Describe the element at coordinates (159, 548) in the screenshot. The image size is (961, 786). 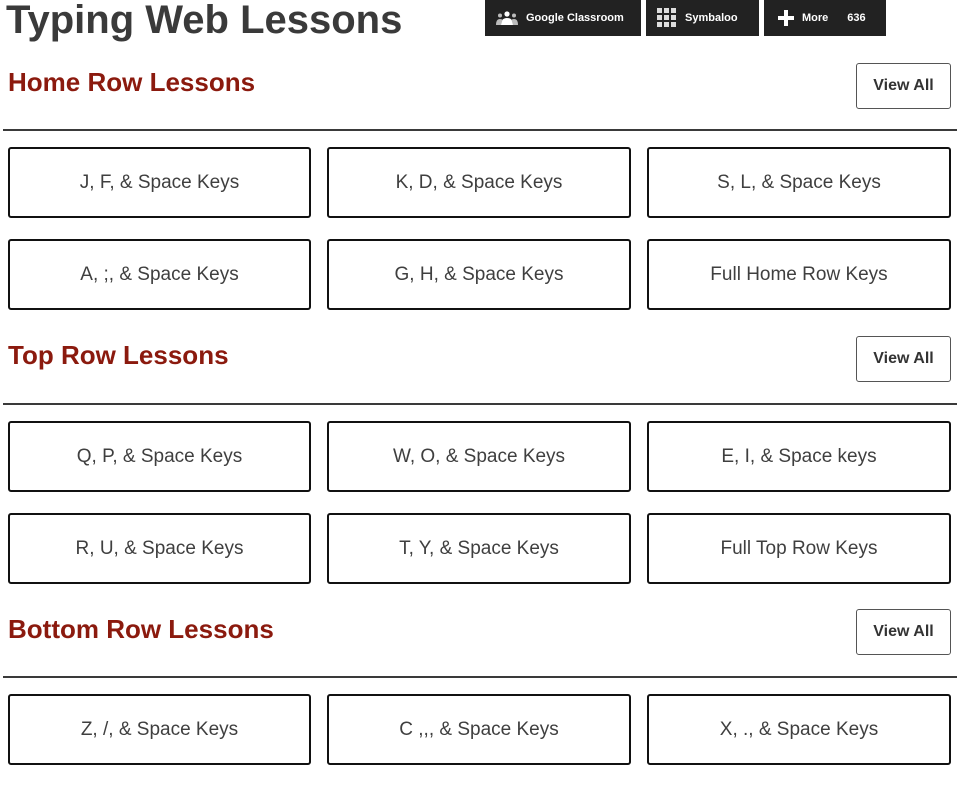
I see `lesson-button: R, U, & Space Keys` at that location.